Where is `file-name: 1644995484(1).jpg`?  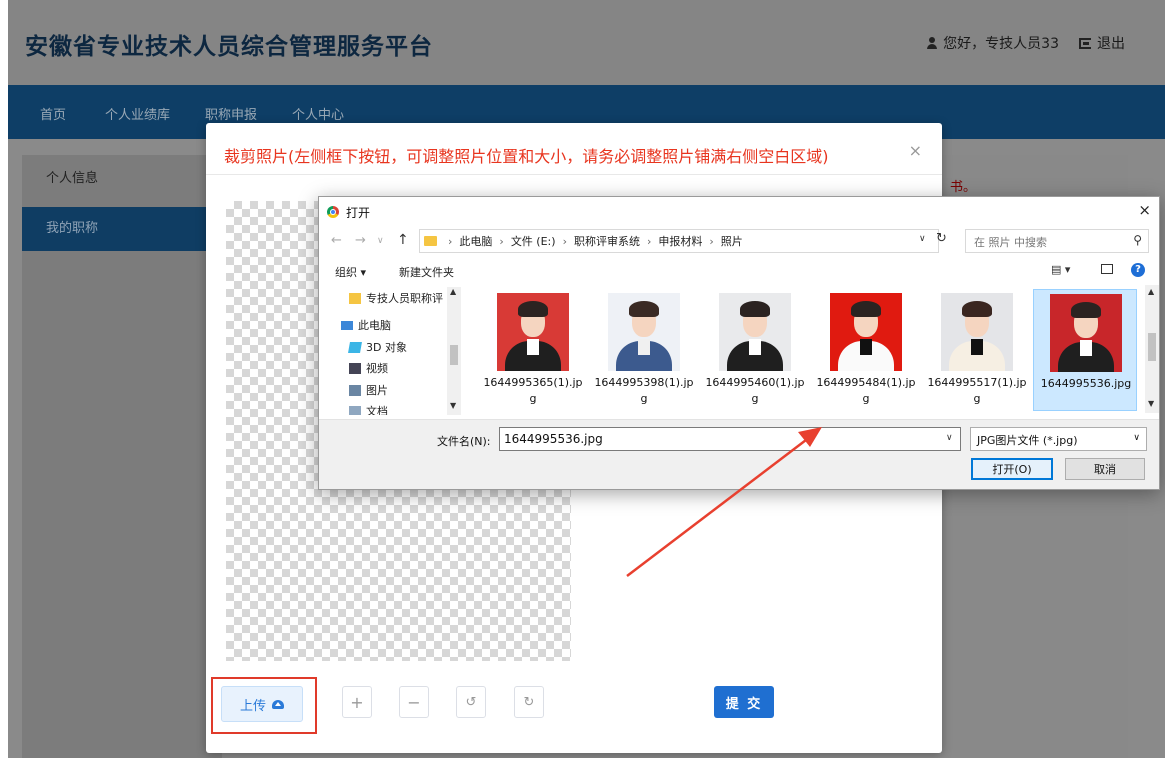 file-name: 1644995484(1).jpg is located at coordinates (866, 390).